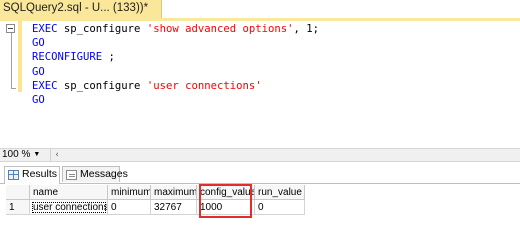 This screenshot has height=245, width=520. I want to click on cell-run-value: 0, so click(280, 207).